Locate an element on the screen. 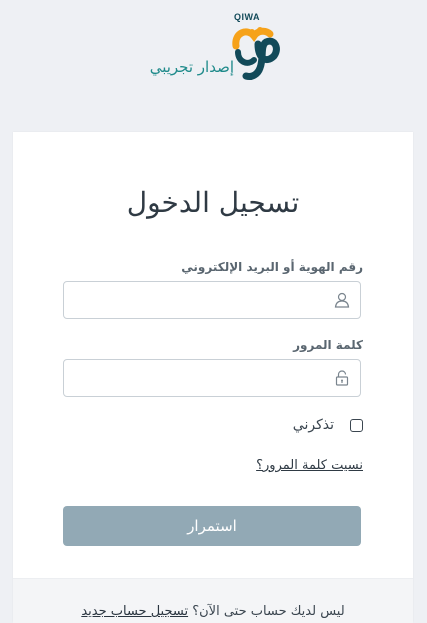 The image size is (427, 623). page-title: تسجيل الدخول is located at coordinates (213, 202).